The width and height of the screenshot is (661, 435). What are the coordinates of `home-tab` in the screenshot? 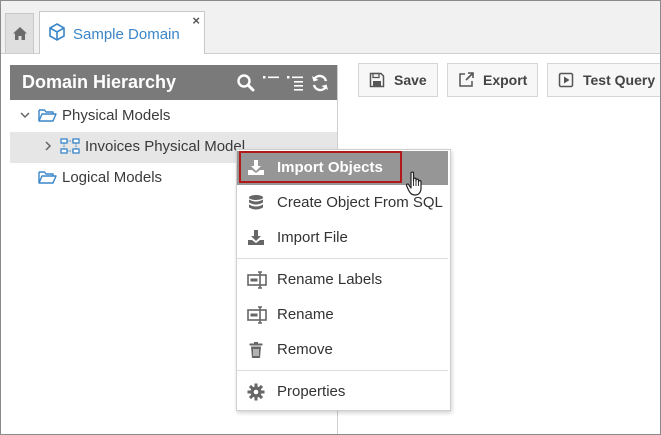 It's located at (19, 33).